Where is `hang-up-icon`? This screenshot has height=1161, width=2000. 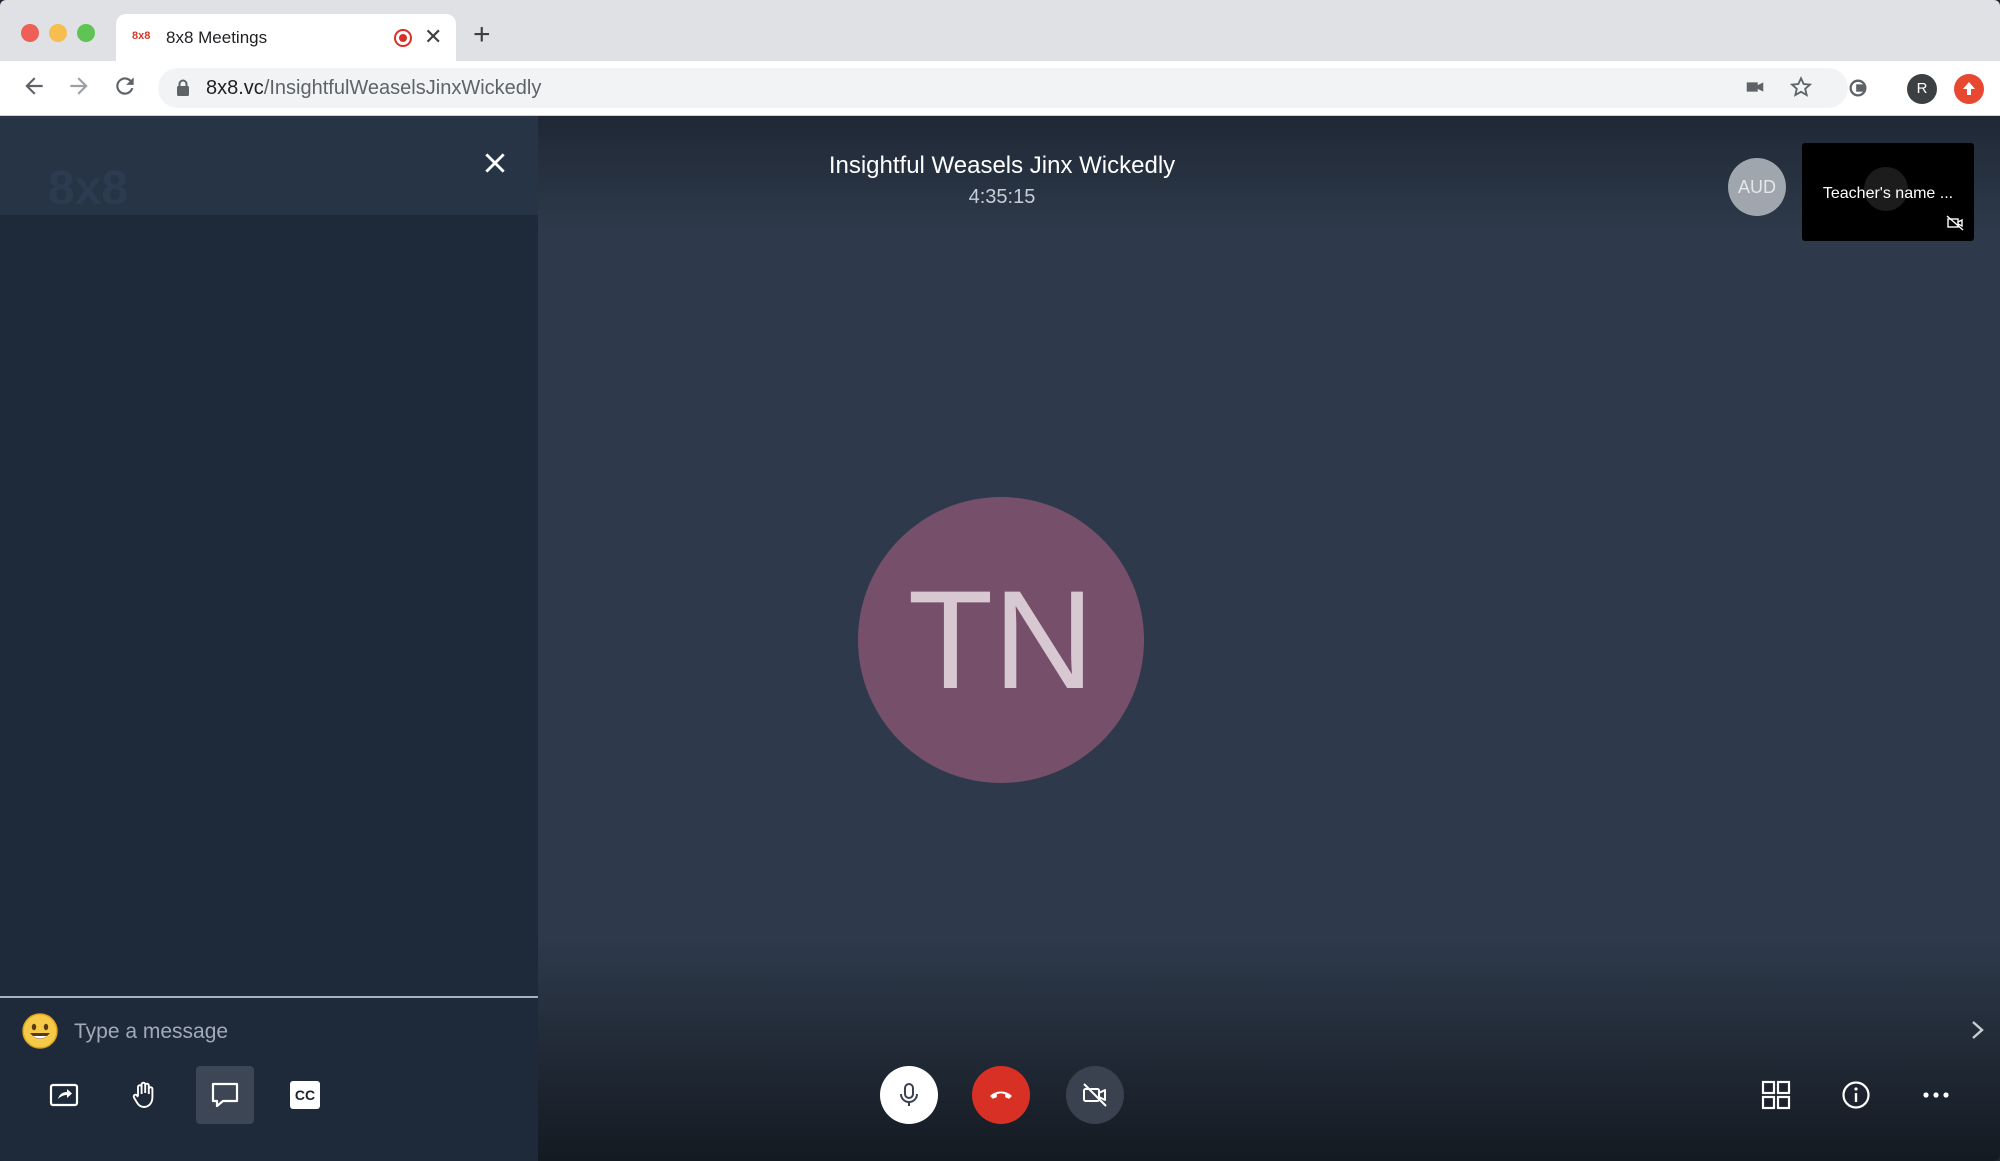 hang-up-icon is located at coordinates (1001, 1095).